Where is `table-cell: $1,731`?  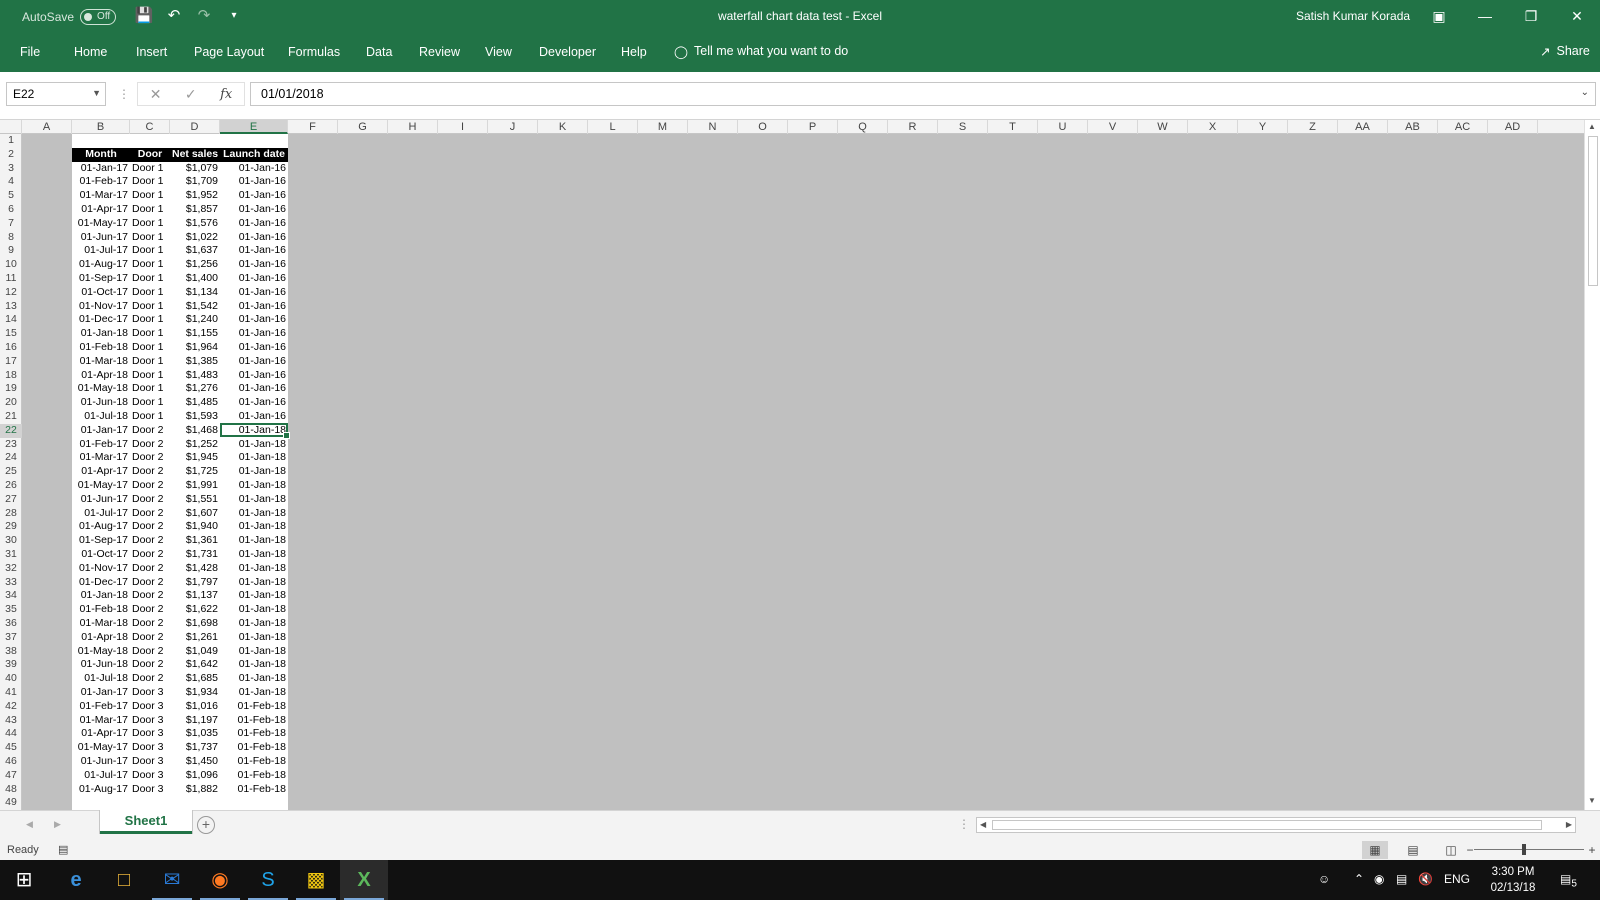 table-cell: $1,731 is located at coordinates (195, 555).